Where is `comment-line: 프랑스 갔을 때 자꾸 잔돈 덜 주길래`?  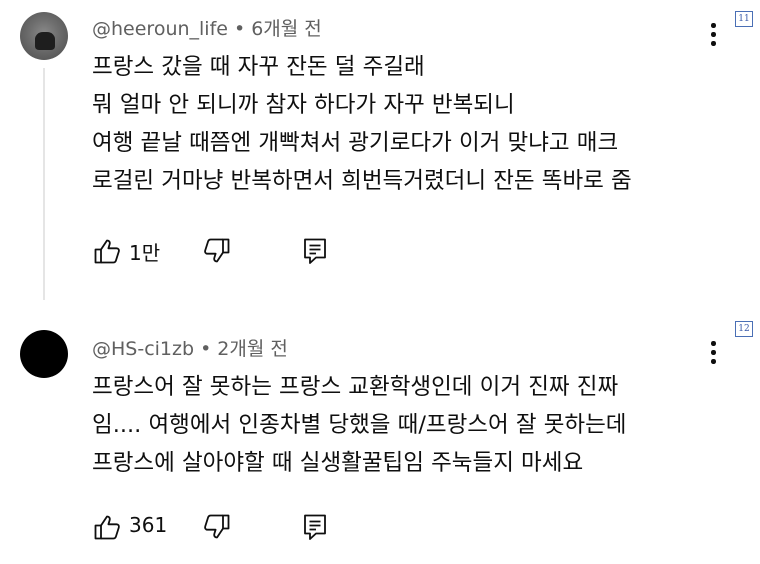
comment-line: 프랑스 갔을 때 자꾸 잔돈 덜 주길래 is located at coordinates (258, 67).